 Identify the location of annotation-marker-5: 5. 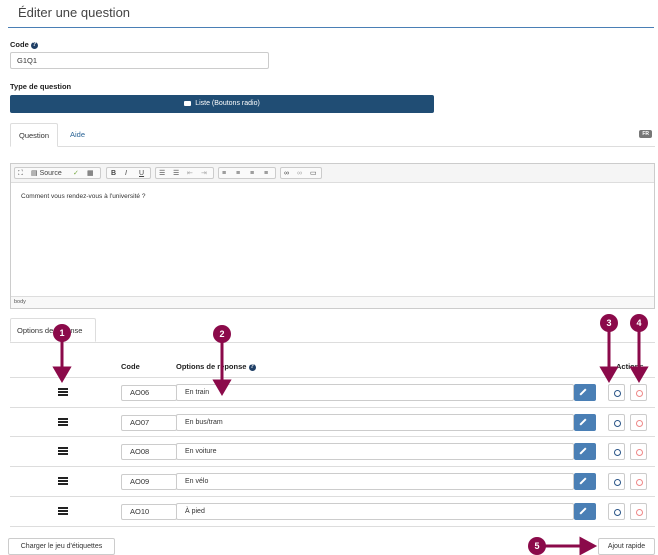
(537, 546).